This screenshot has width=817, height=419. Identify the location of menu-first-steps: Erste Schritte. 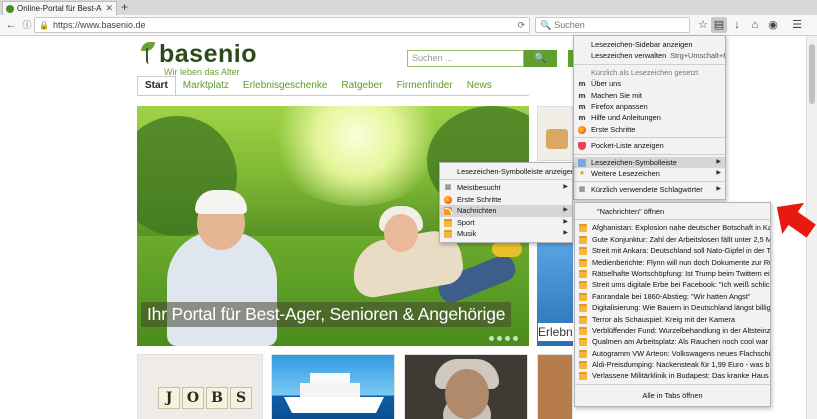
(506, 199).